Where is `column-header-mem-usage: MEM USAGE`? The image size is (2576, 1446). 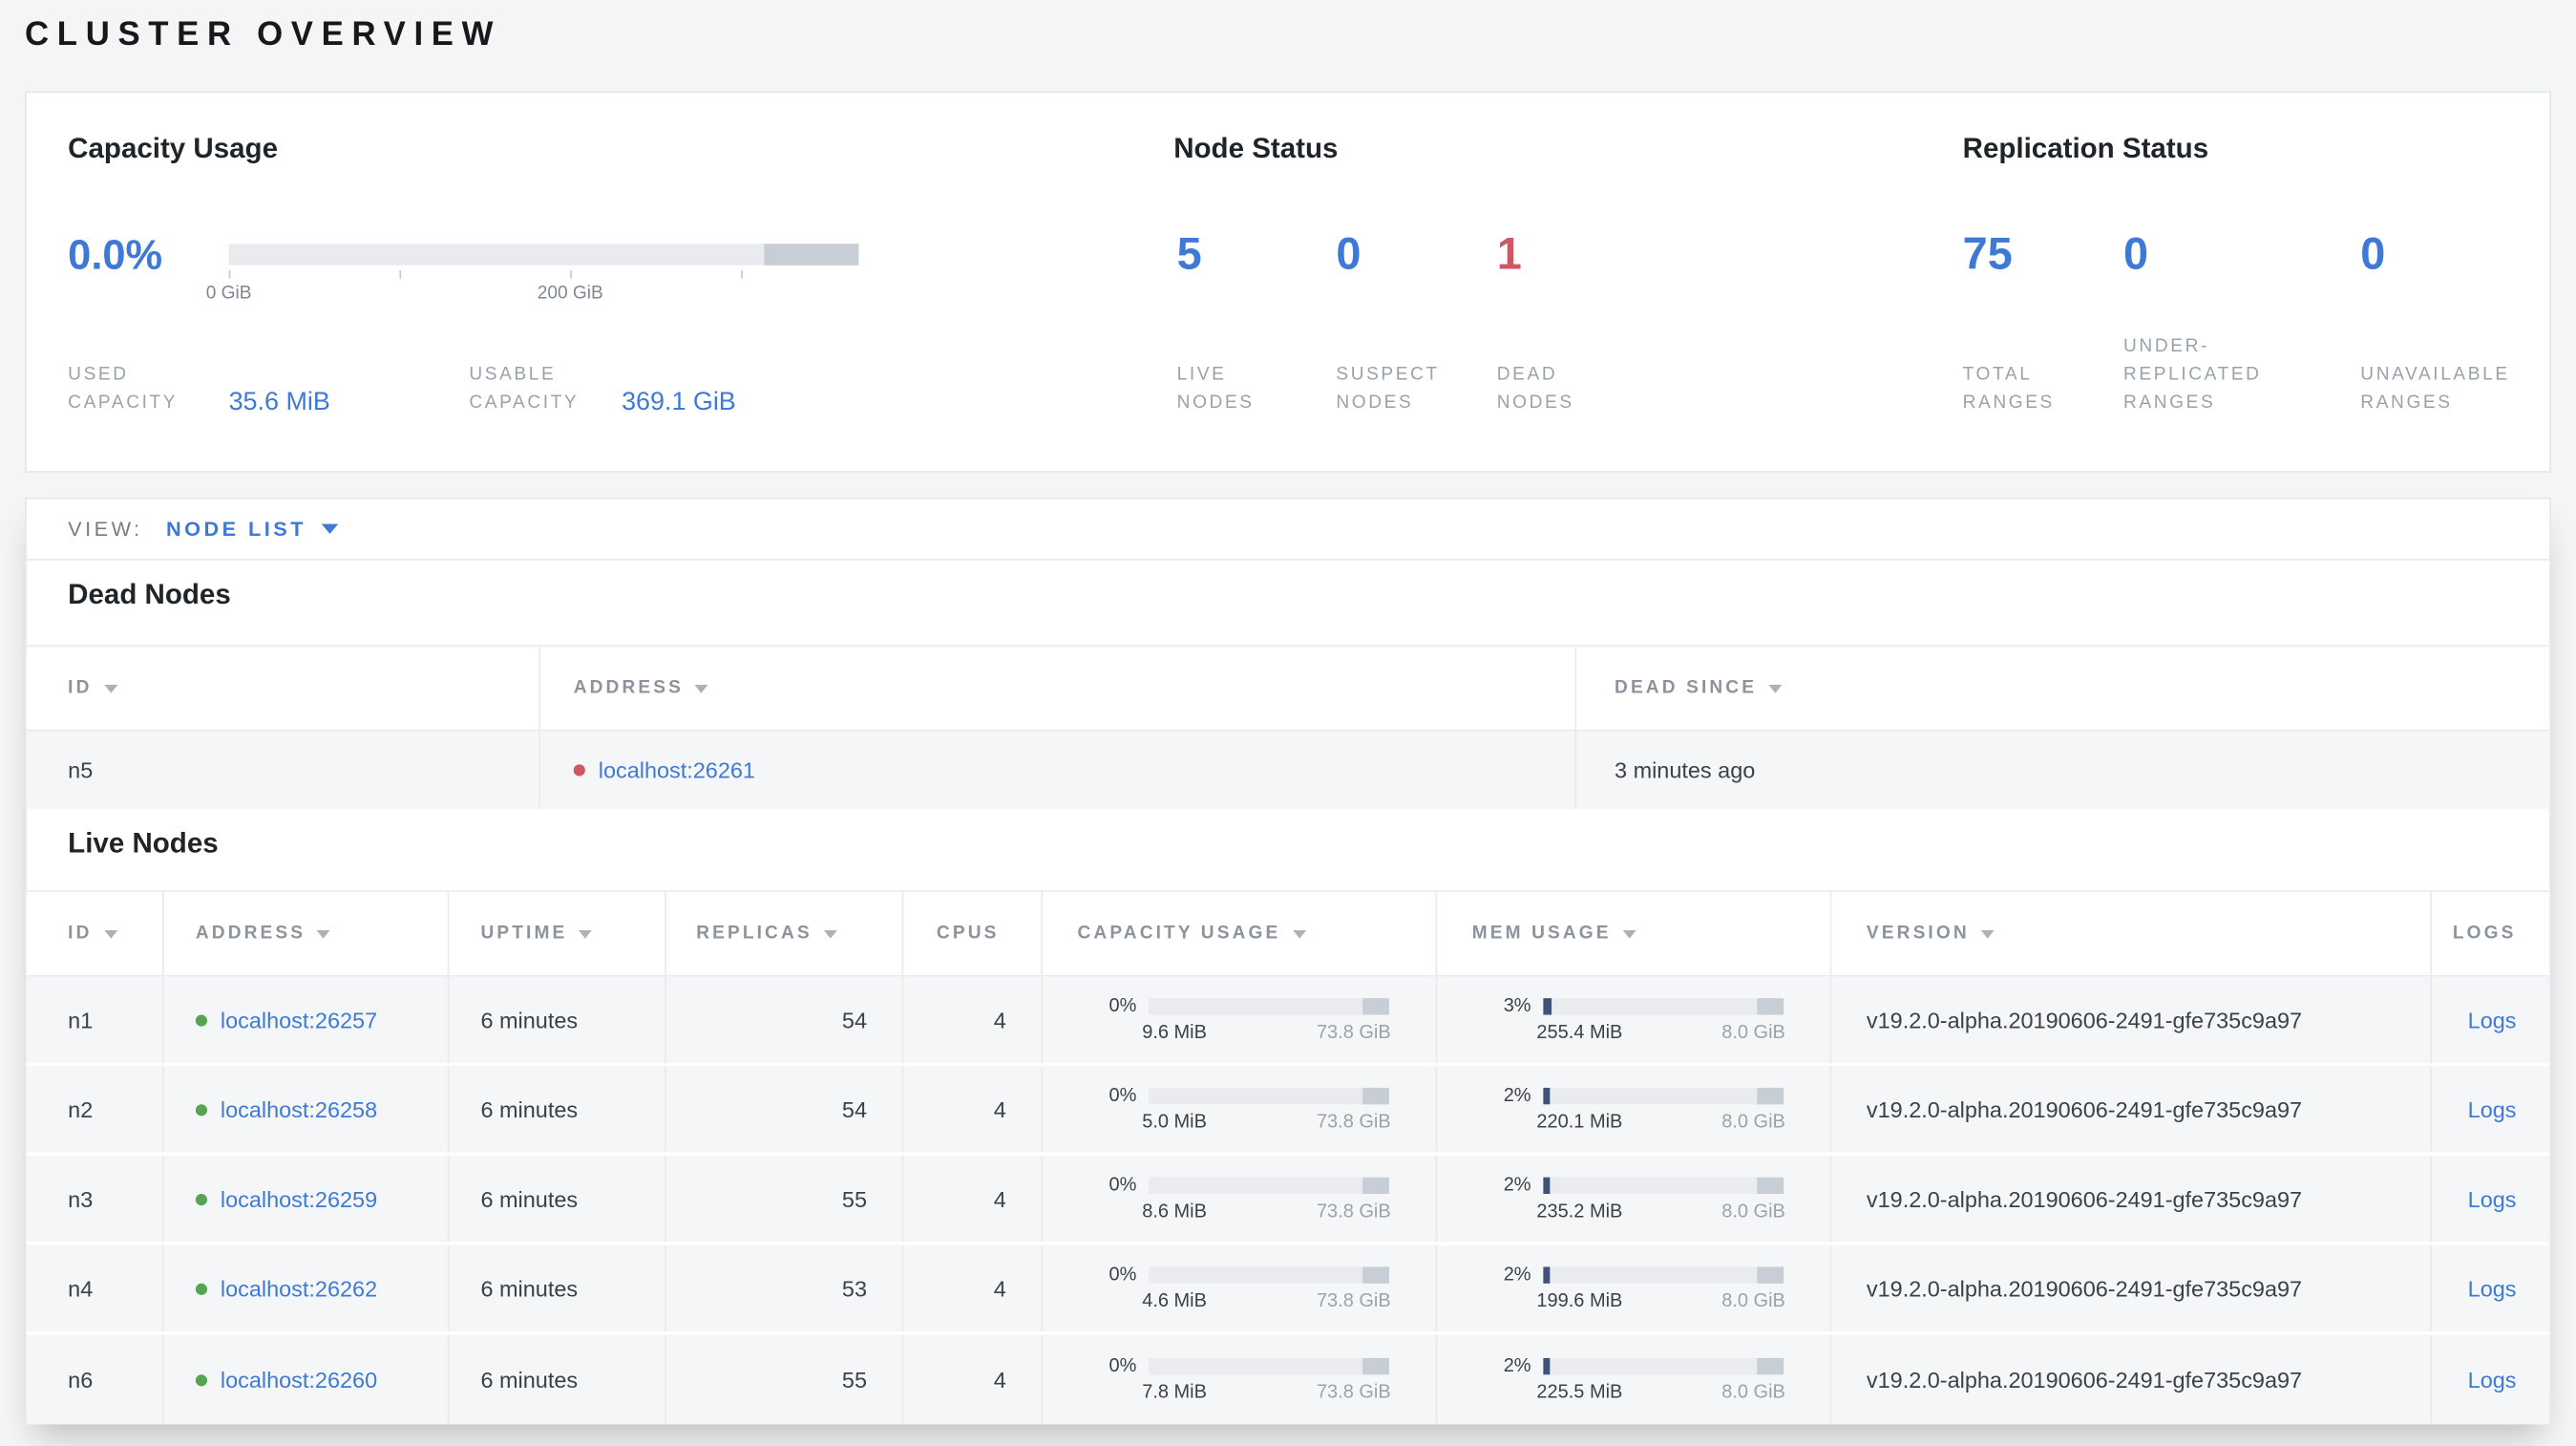
column-header-mem-usage: MEM USAGE is located at coordinates (1634, 933).